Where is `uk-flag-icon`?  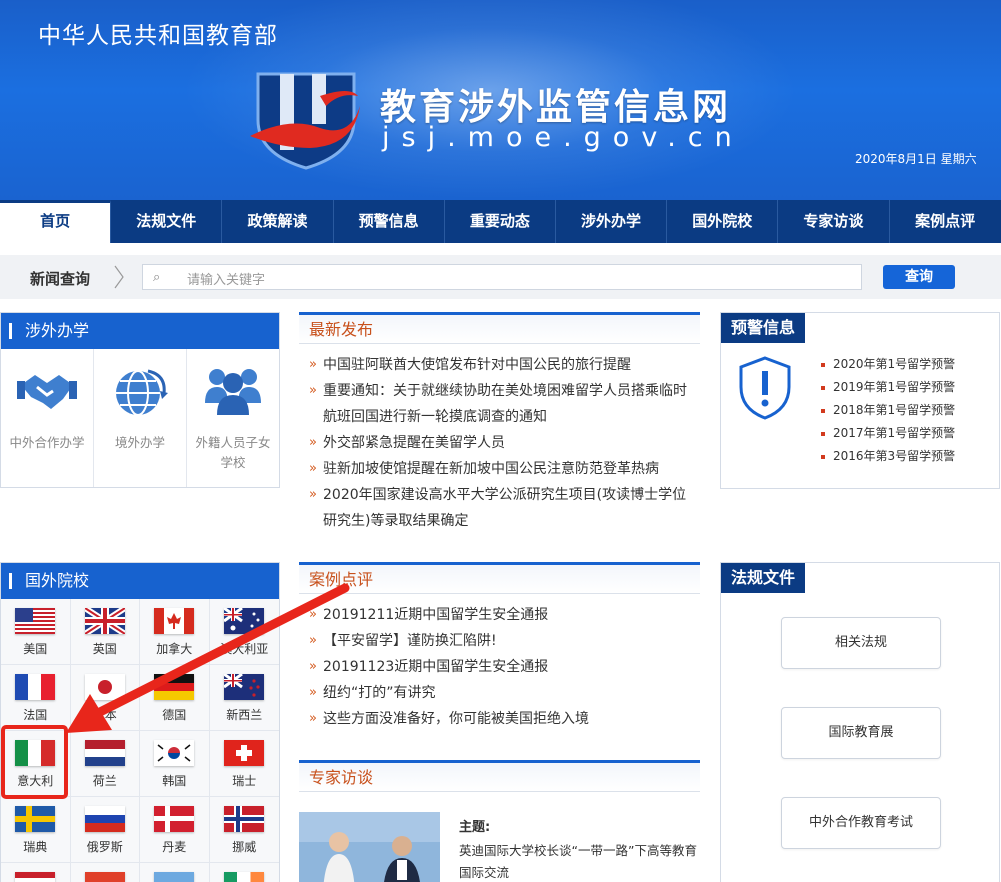 uk-flag-icon is located at coordinates (104, 621).